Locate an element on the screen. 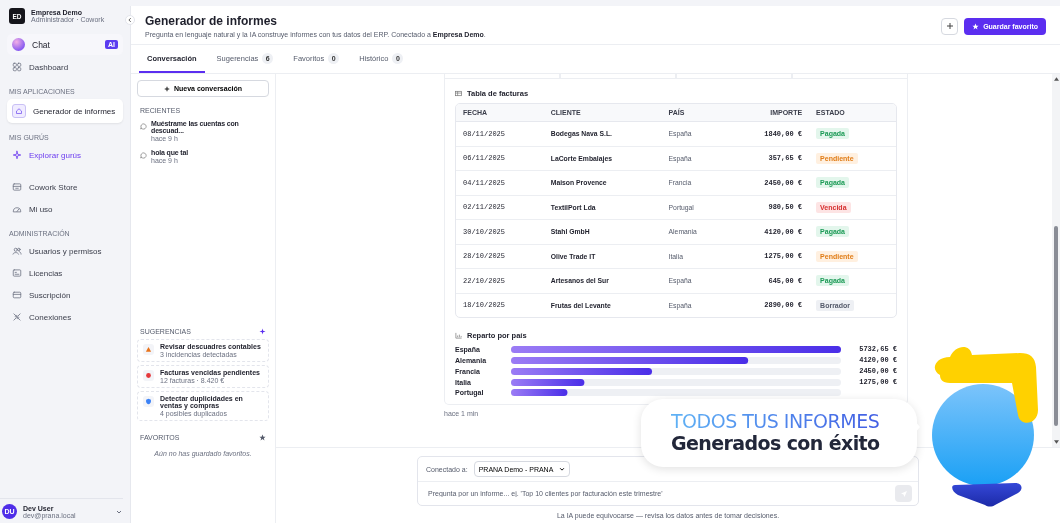 The width and height of the screenshot is (1060, 523). plug-icon is located at coordinates (17, 317).